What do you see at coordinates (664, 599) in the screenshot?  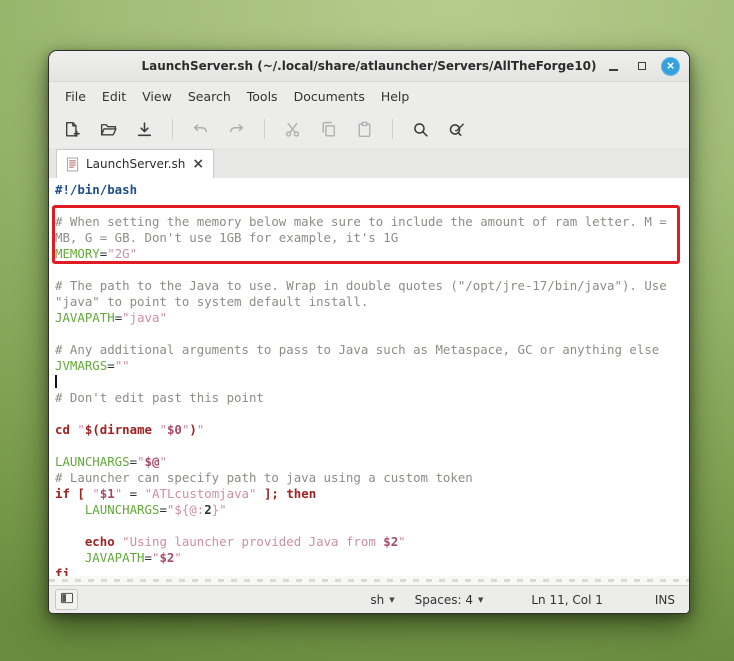 I see `insert-mode-indicator: INS` at bounding box center [664, 599].